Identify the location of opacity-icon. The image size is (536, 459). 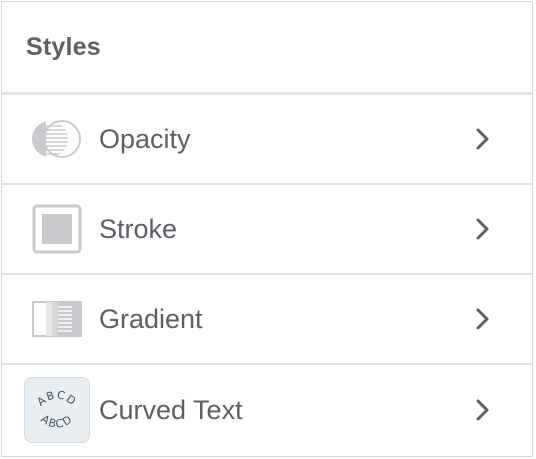
(57, 139).